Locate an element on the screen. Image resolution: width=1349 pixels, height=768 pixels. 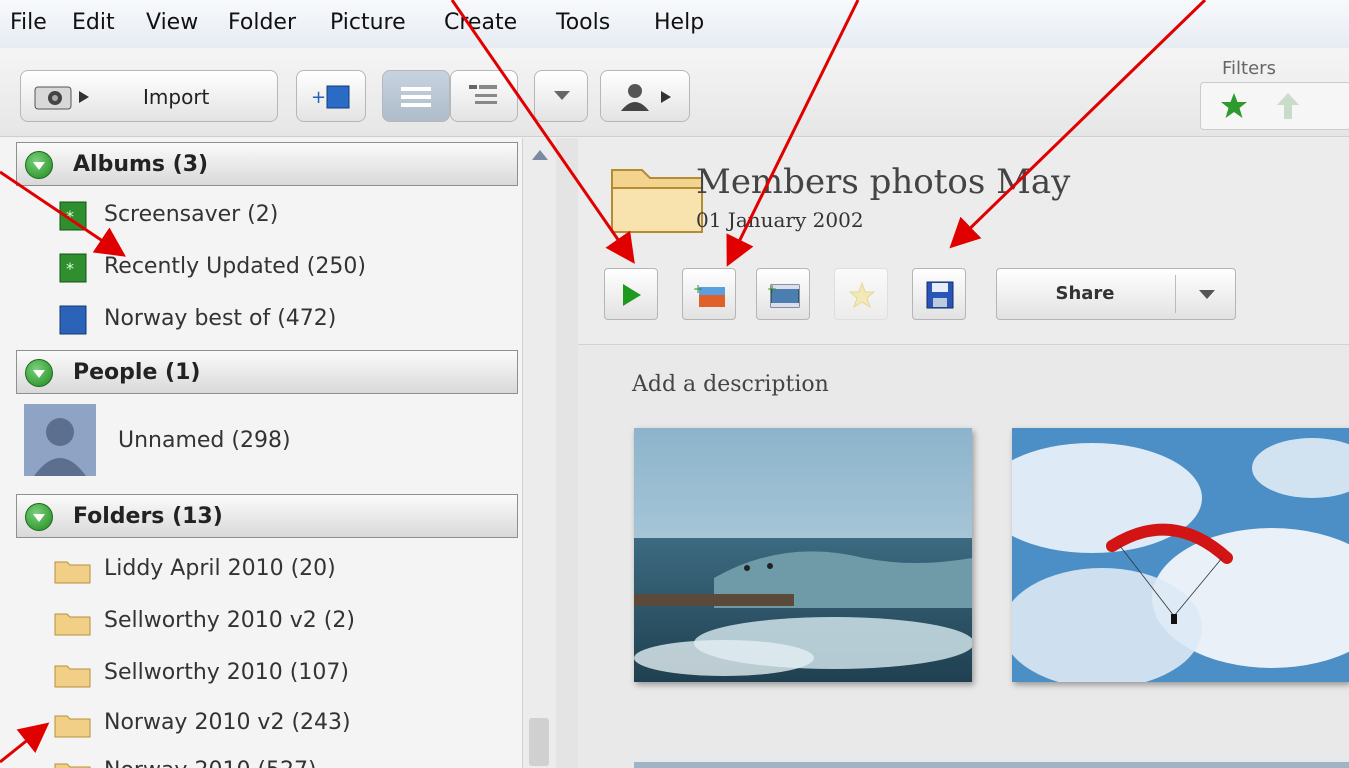
view-options-dropdown is located at coordinates (561, 96).